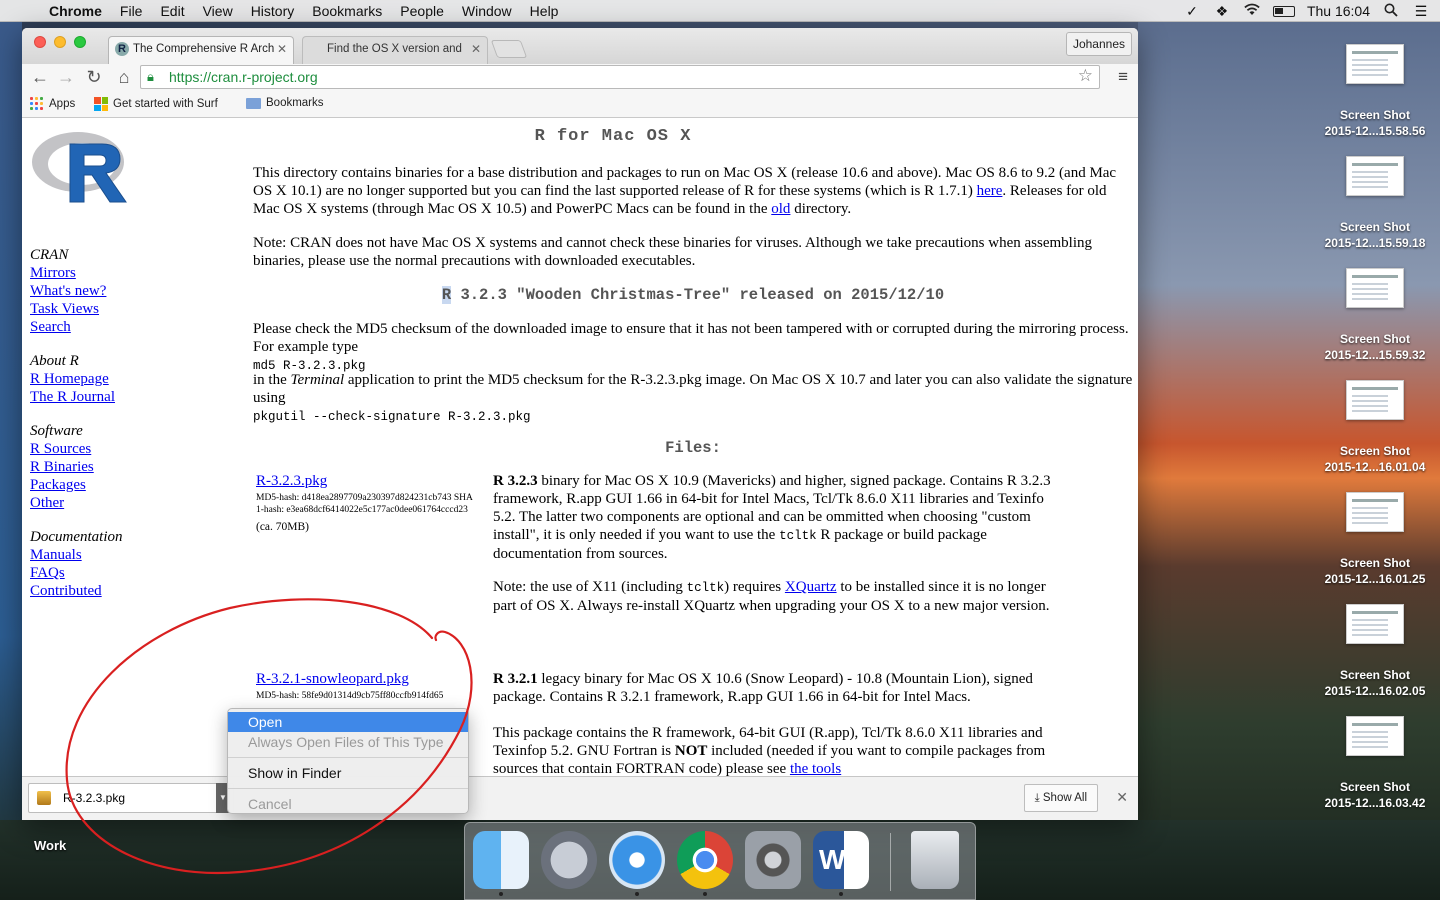 This screenshot has width=1440, height=900. What do you see at coordinates (332, 679) in the screenshot?
I see `r-321-snowleopard-link: R-3.2.1-snowleopard.pkg` at bounding box center [332, 679].